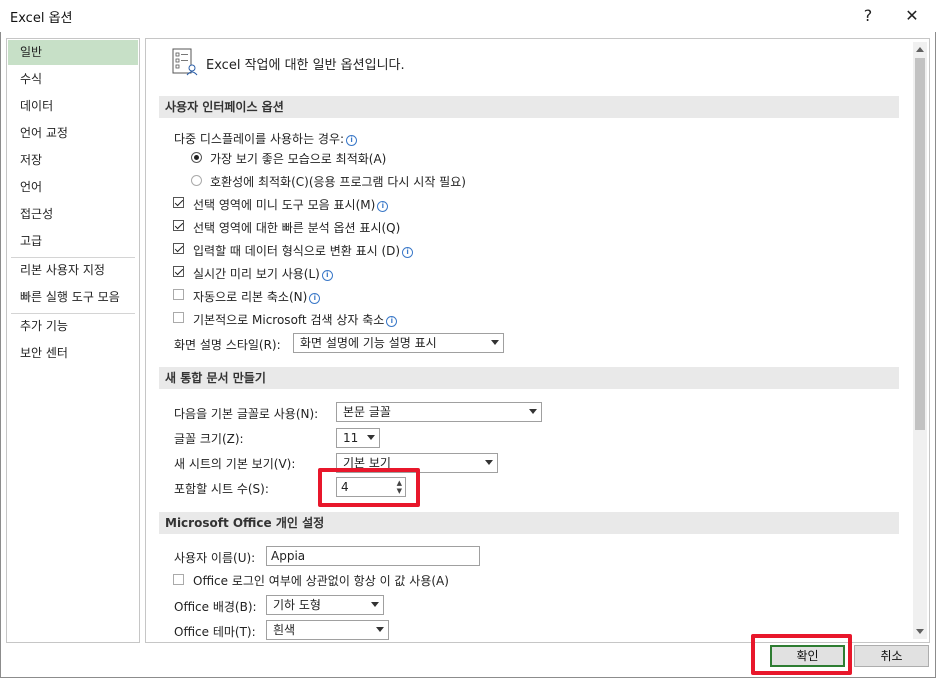 The image size is (936, 678). What do you see at coordinates (266, 138) in the screenshot?
I see `multi-display-label: 다중 디스플레이를 사용하는 경우: i` at bounding box center [266, 138].